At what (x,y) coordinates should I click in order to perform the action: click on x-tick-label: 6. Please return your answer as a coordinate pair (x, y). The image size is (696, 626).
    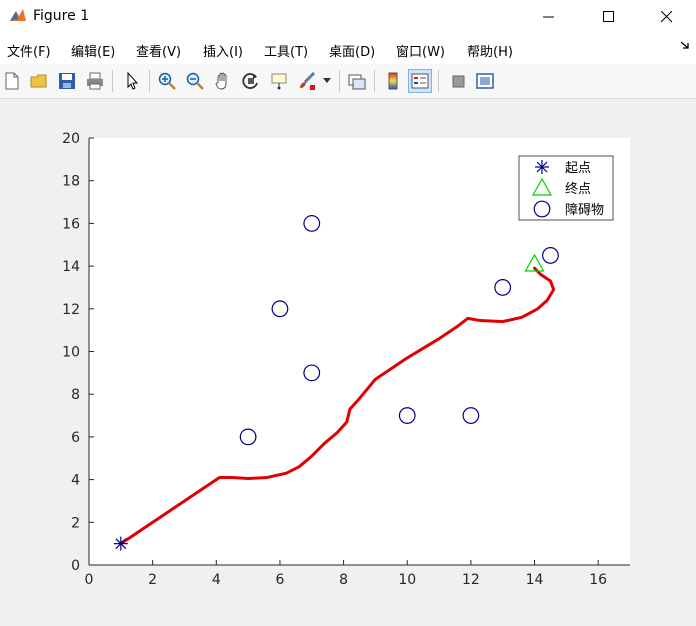
    Looking at the image, I should click on (279, 580).